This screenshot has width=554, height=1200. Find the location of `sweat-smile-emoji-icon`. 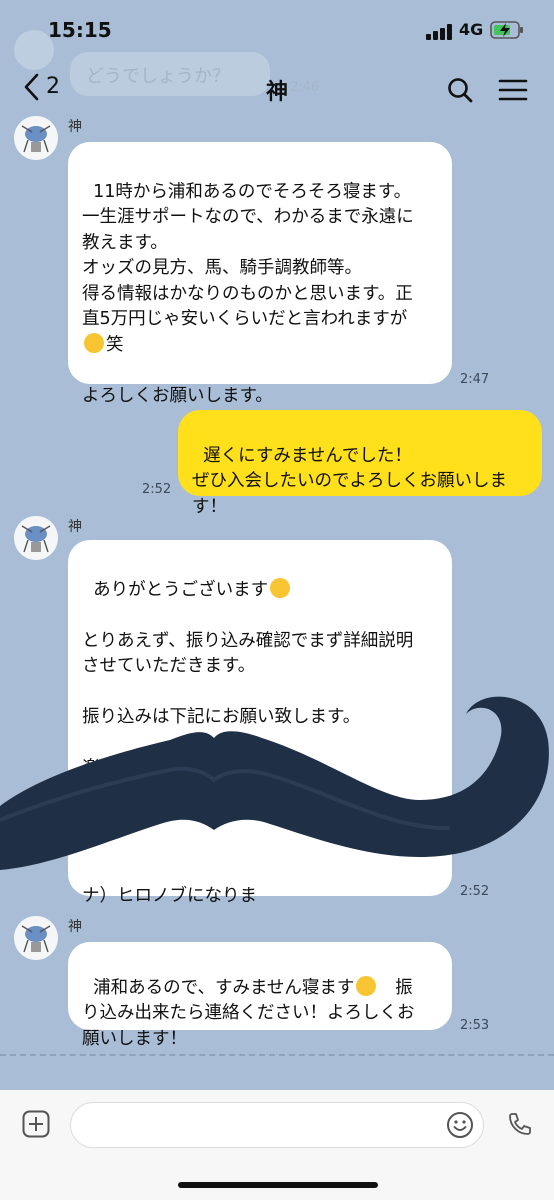

sweat-smile-emoji-icon is located at coordinates (366, 985).